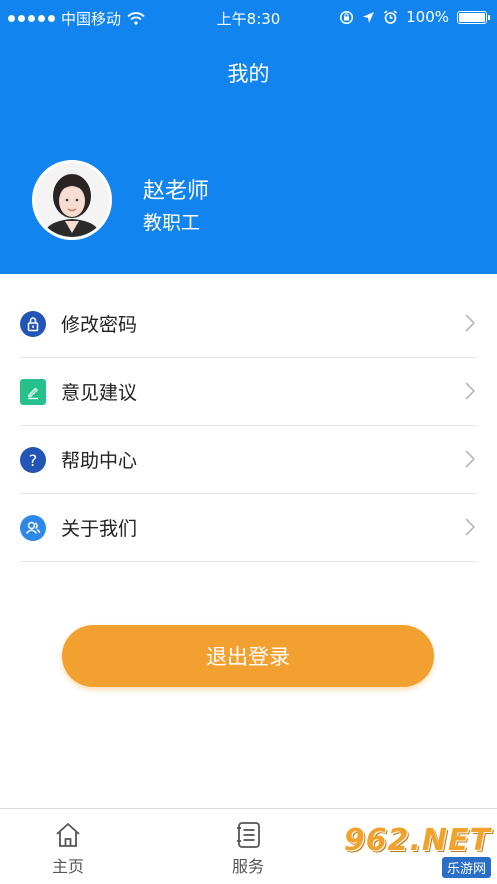  I want to click on tab-label: 主页, so click(67, 866).